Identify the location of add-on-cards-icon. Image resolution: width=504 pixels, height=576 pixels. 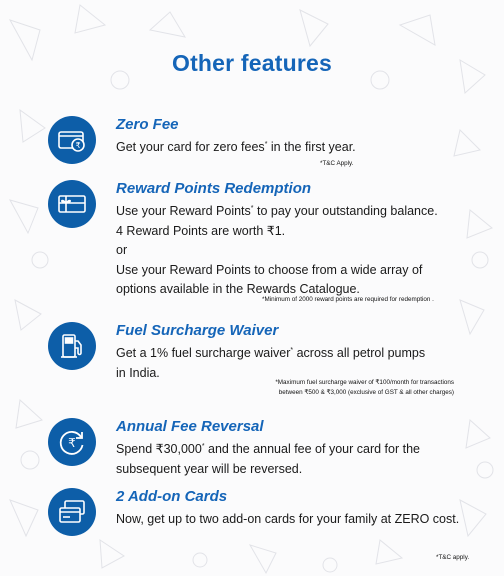
(72, 512).